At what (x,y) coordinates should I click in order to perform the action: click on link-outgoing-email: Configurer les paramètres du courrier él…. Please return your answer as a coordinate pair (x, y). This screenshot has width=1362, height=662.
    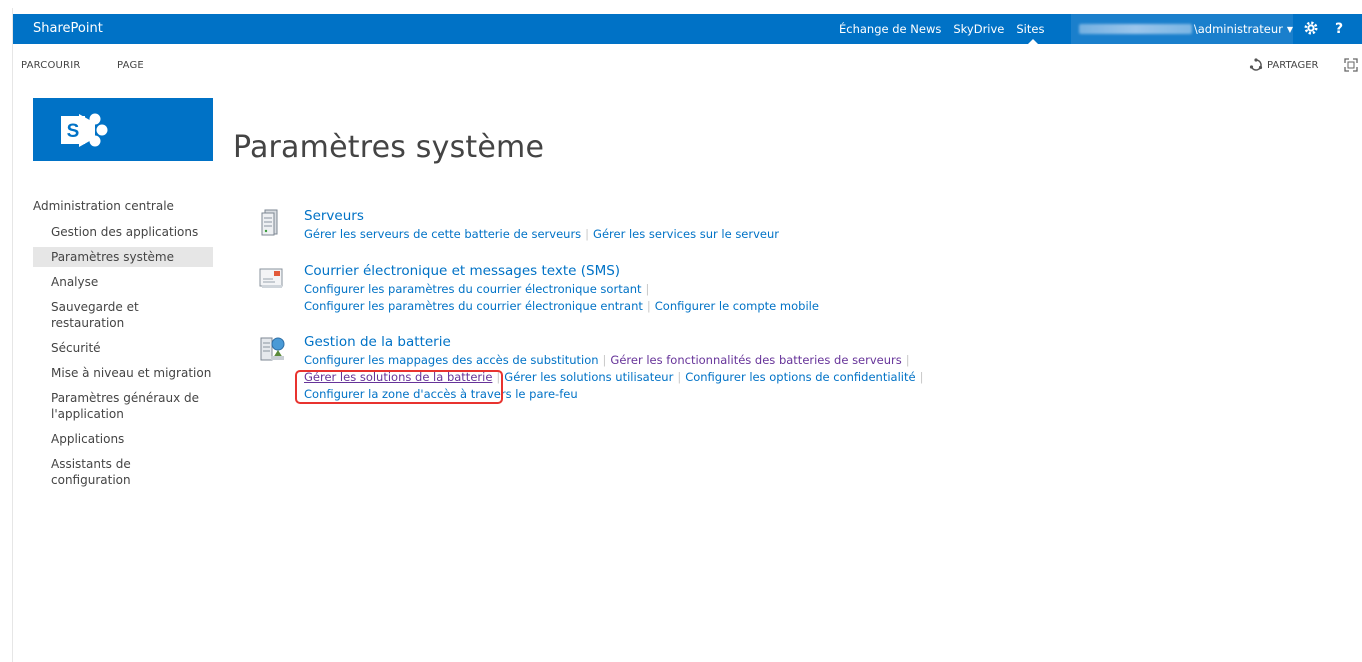
    Looking at the image, I should click on (473, 289).